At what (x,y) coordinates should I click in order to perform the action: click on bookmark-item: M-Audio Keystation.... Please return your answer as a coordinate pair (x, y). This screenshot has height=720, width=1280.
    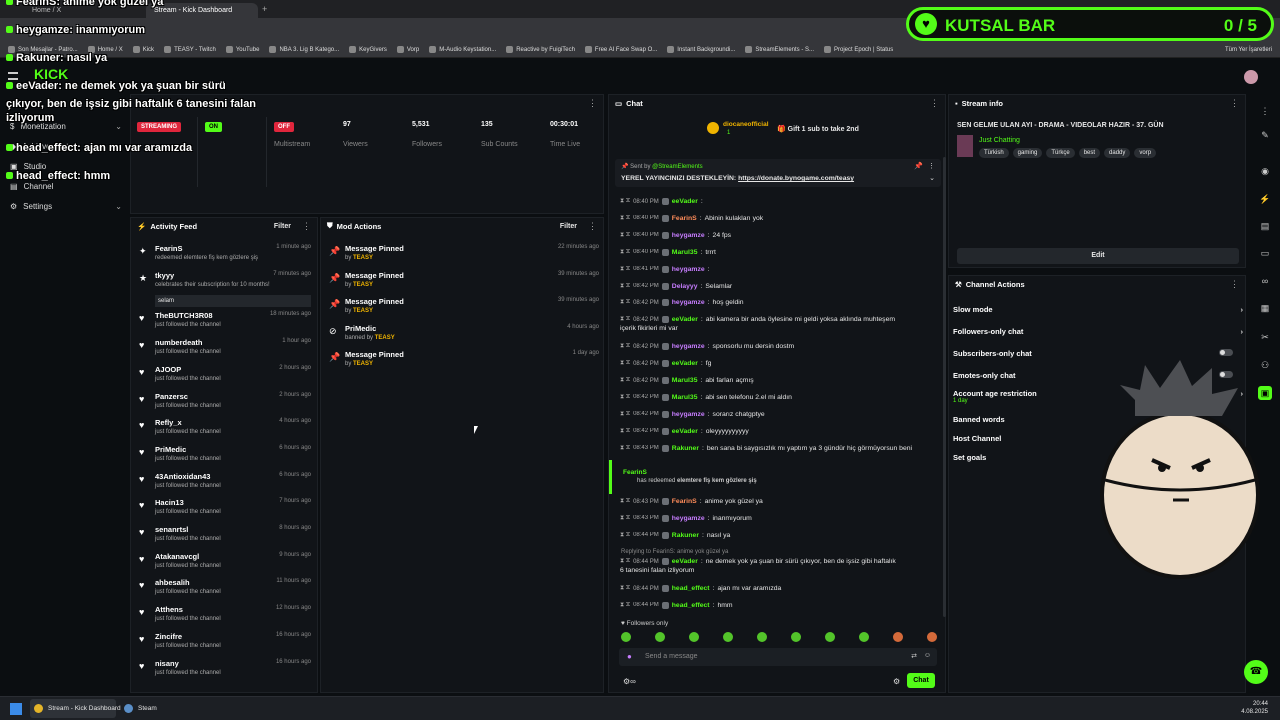
    Looking at the image, I should click on (462, 49).